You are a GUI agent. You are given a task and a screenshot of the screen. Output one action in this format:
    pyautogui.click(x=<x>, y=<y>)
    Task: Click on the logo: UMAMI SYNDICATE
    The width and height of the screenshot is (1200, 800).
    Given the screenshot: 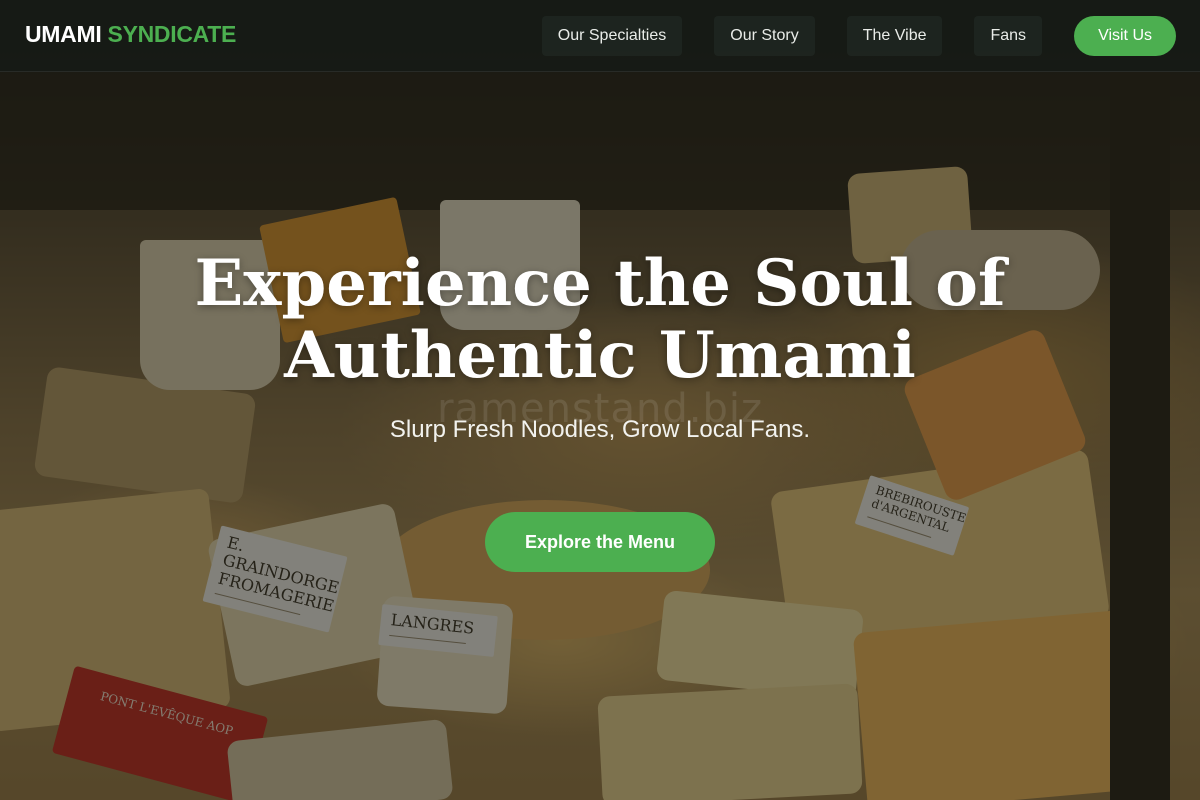 What is the action you would take?
    pyautogui.click(x=130, y=34)
    